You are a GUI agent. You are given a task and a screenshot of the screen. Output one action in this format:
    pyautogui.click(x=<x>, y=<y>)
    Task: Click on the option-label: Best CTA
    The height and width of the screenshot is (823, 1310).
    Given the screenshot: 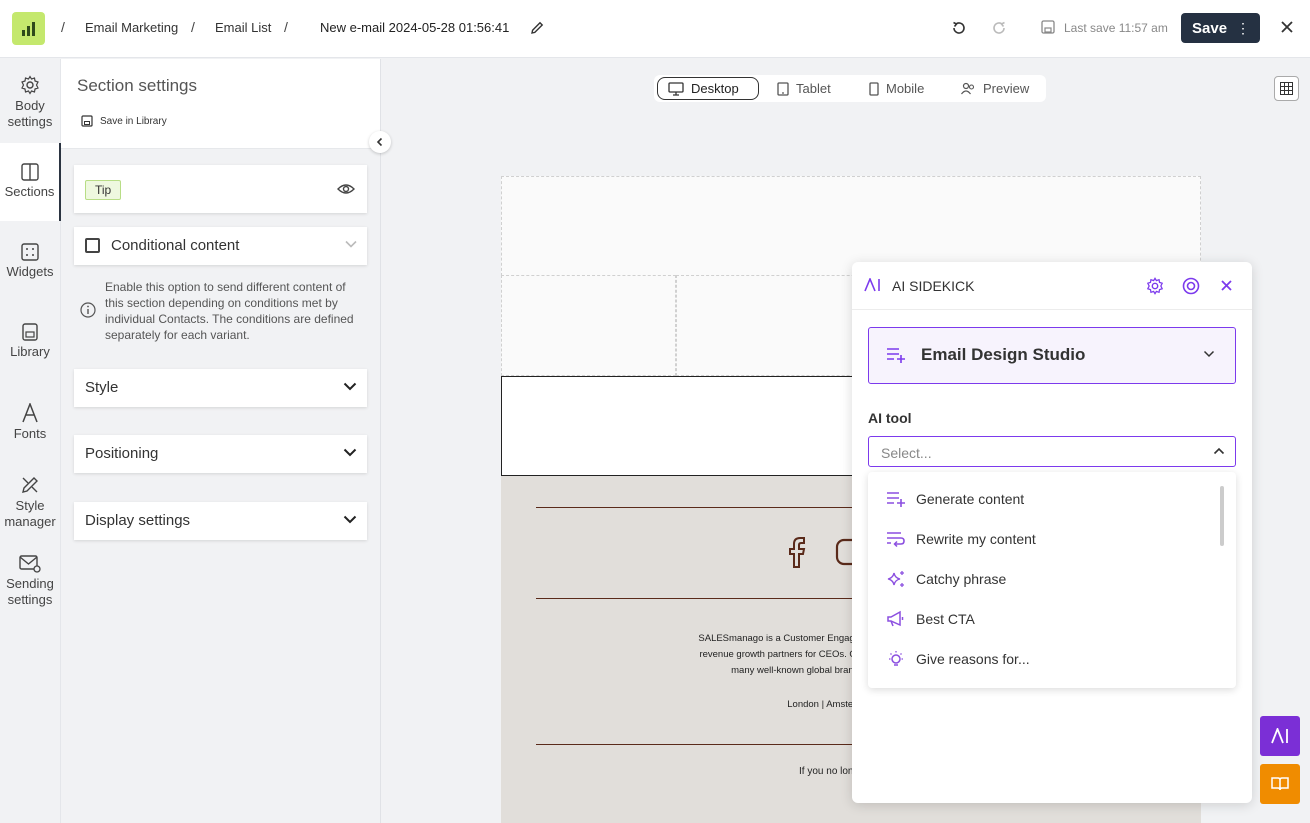 What is the action you would take?
    pyautogui.click(x=945, y=619)
    